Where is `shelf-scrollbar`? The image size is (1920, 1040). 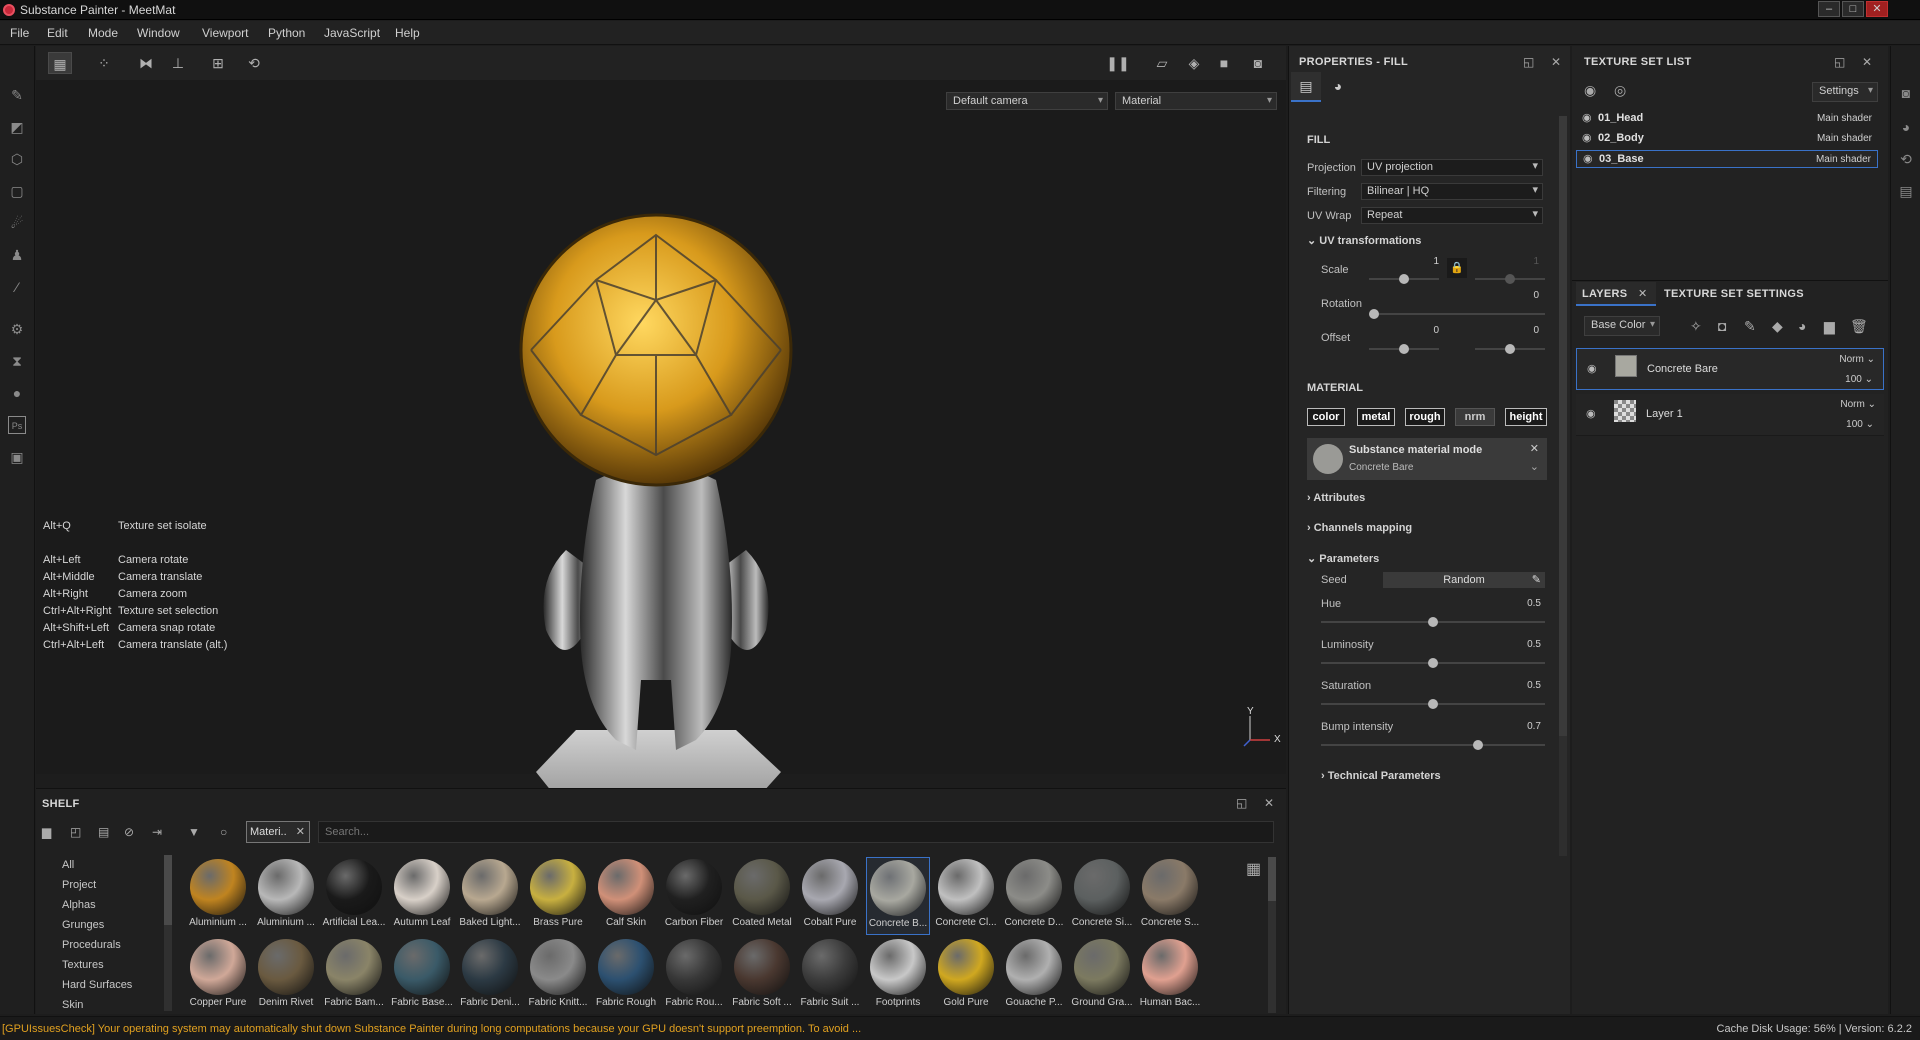
shelf-scrollbar is located at coordinates (1272, 935).